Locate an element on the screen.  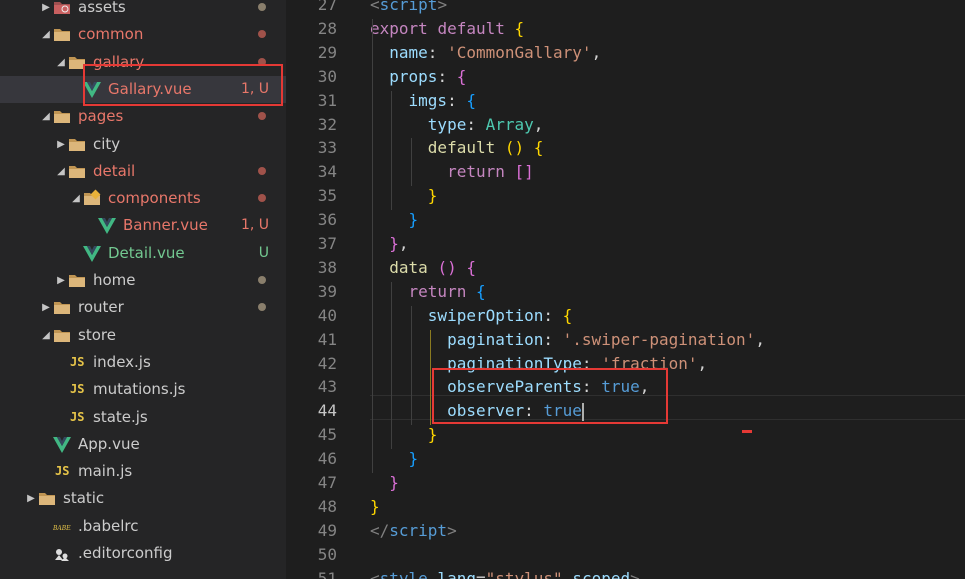
tree-item-mutations-js: JS mutations.js is located at coordinates (143, 389).